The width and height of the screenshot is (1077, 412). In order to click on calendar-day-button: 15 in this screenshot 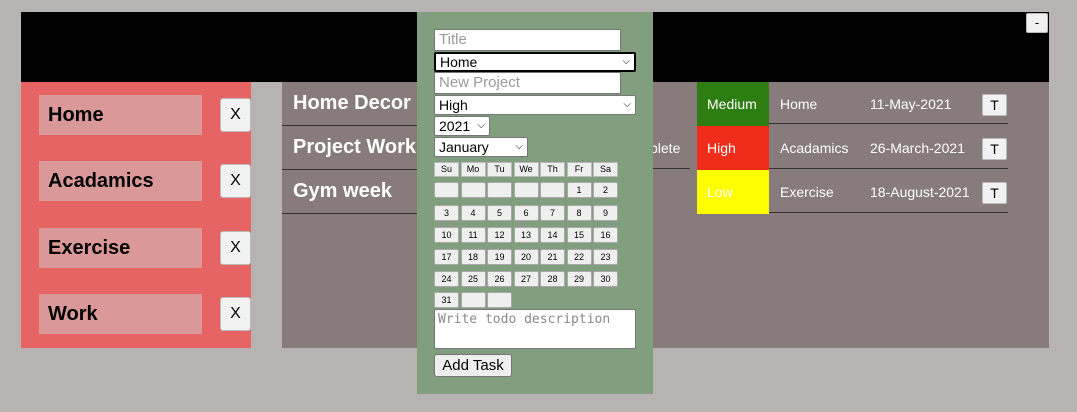, I will do `click(579, 235)`.